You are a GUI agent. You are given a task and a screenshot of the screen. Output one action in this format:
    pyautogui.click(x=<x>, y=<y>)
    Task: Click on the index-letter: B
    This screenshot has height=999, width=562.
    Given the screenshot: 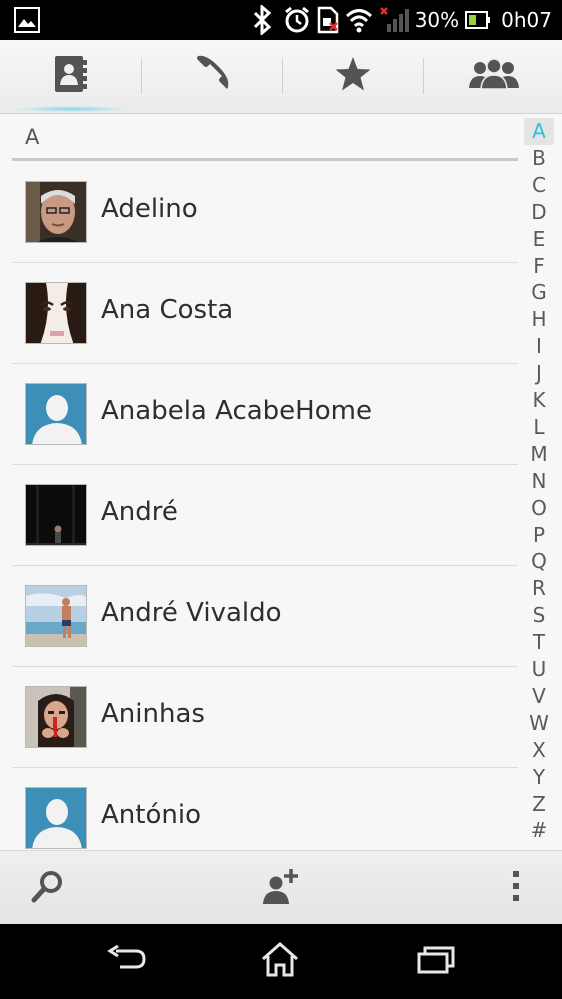 What is the action you would take?
    pyautogui.click(x=539, y=158)
    